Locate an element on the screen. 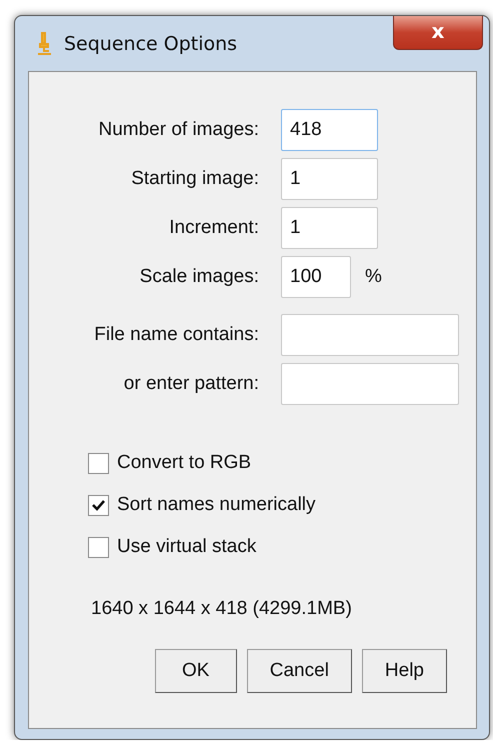 The height and width of the screenshot is (747, 493). checkbox-label: Convert to RGB is located at coordinates (184, 463).